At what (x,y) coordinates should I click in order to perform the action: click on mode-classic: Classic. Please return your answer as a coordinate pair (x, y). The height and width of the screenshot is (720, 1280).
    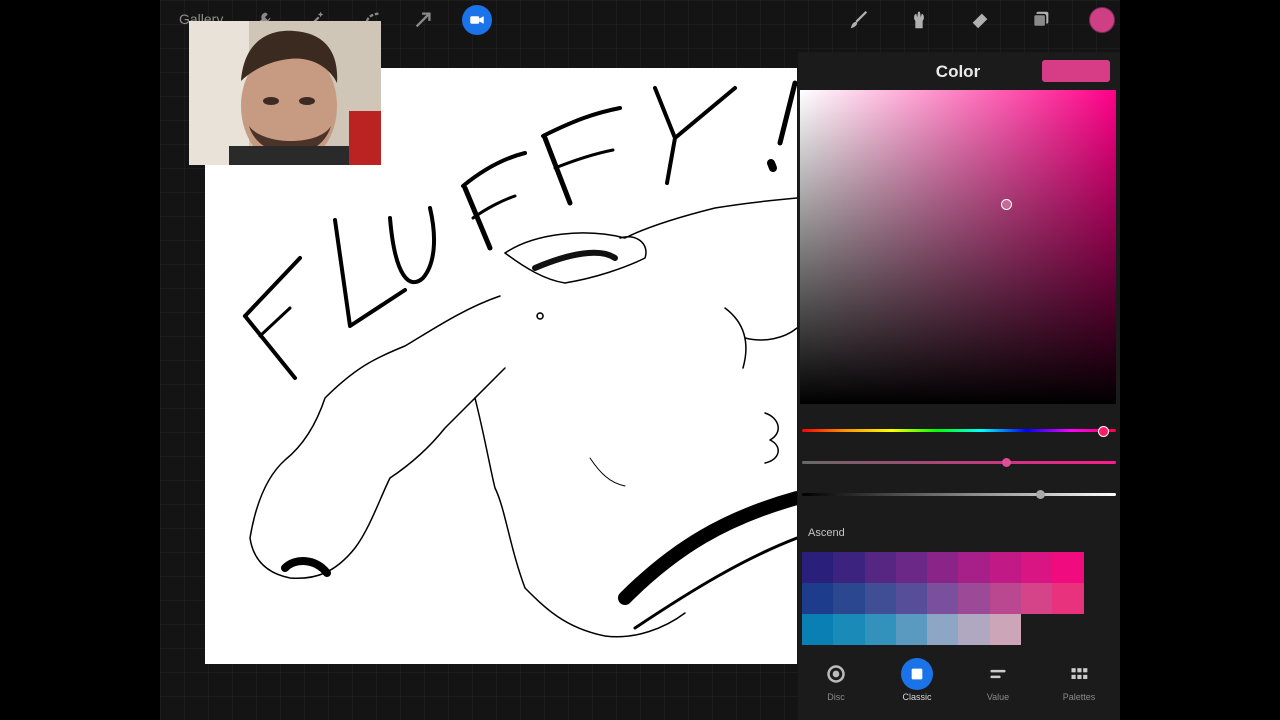
    Looking at the image, I should click on (917, 680).